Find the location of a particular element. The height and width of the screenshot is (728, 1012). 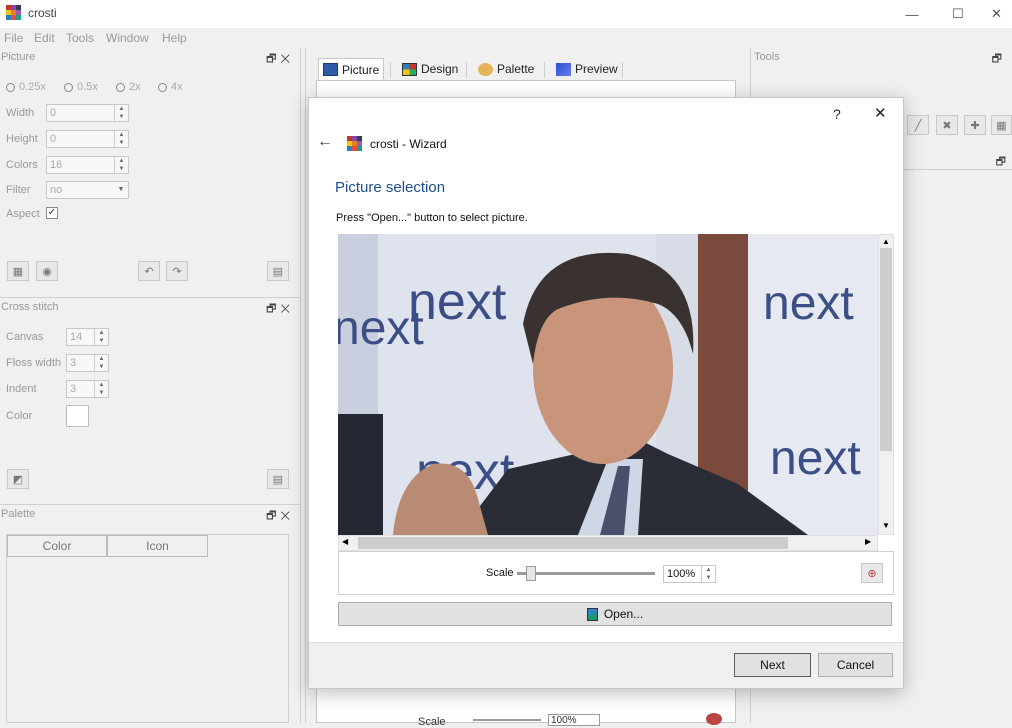

erase-tool-button: ✖ is located at coordinates (947, 125).